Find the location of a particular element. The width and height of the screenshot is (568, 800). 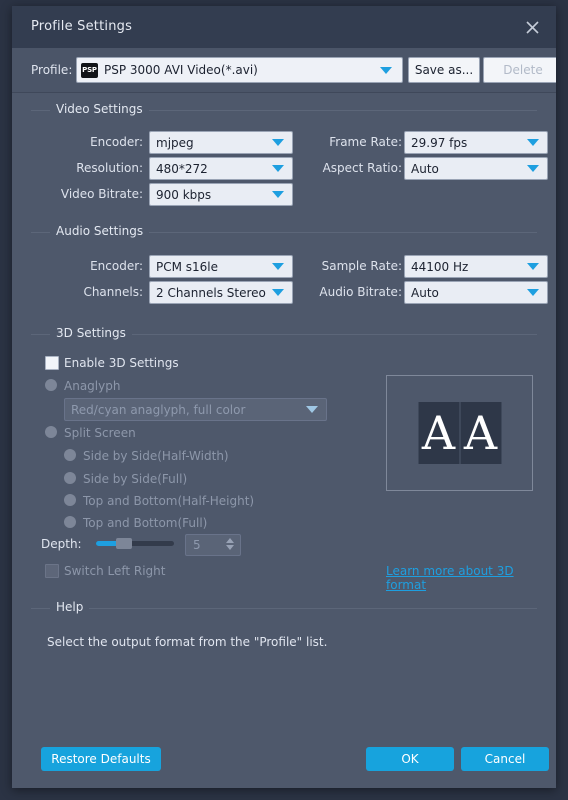

close-icon is located at coordinates (532, 27).